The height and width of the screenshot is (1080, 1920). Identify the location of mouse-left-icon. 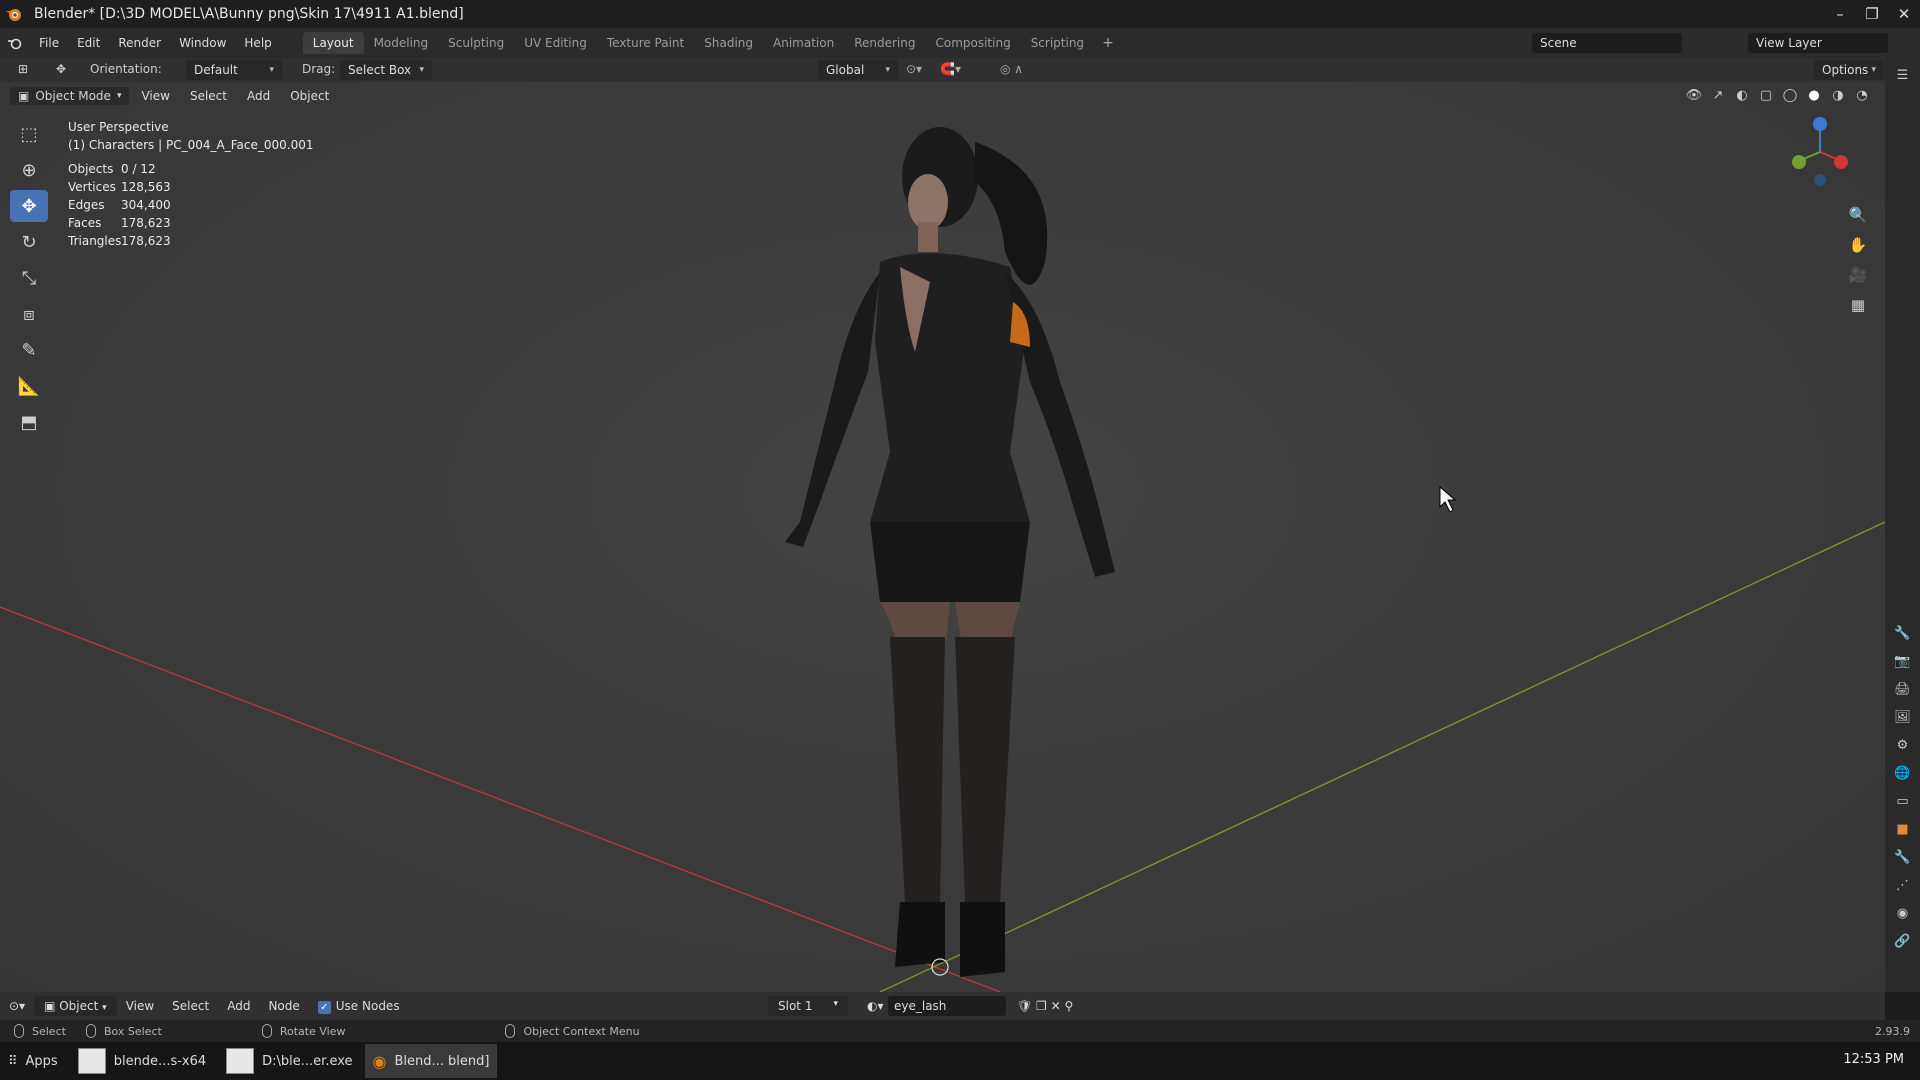
(19, 1031).